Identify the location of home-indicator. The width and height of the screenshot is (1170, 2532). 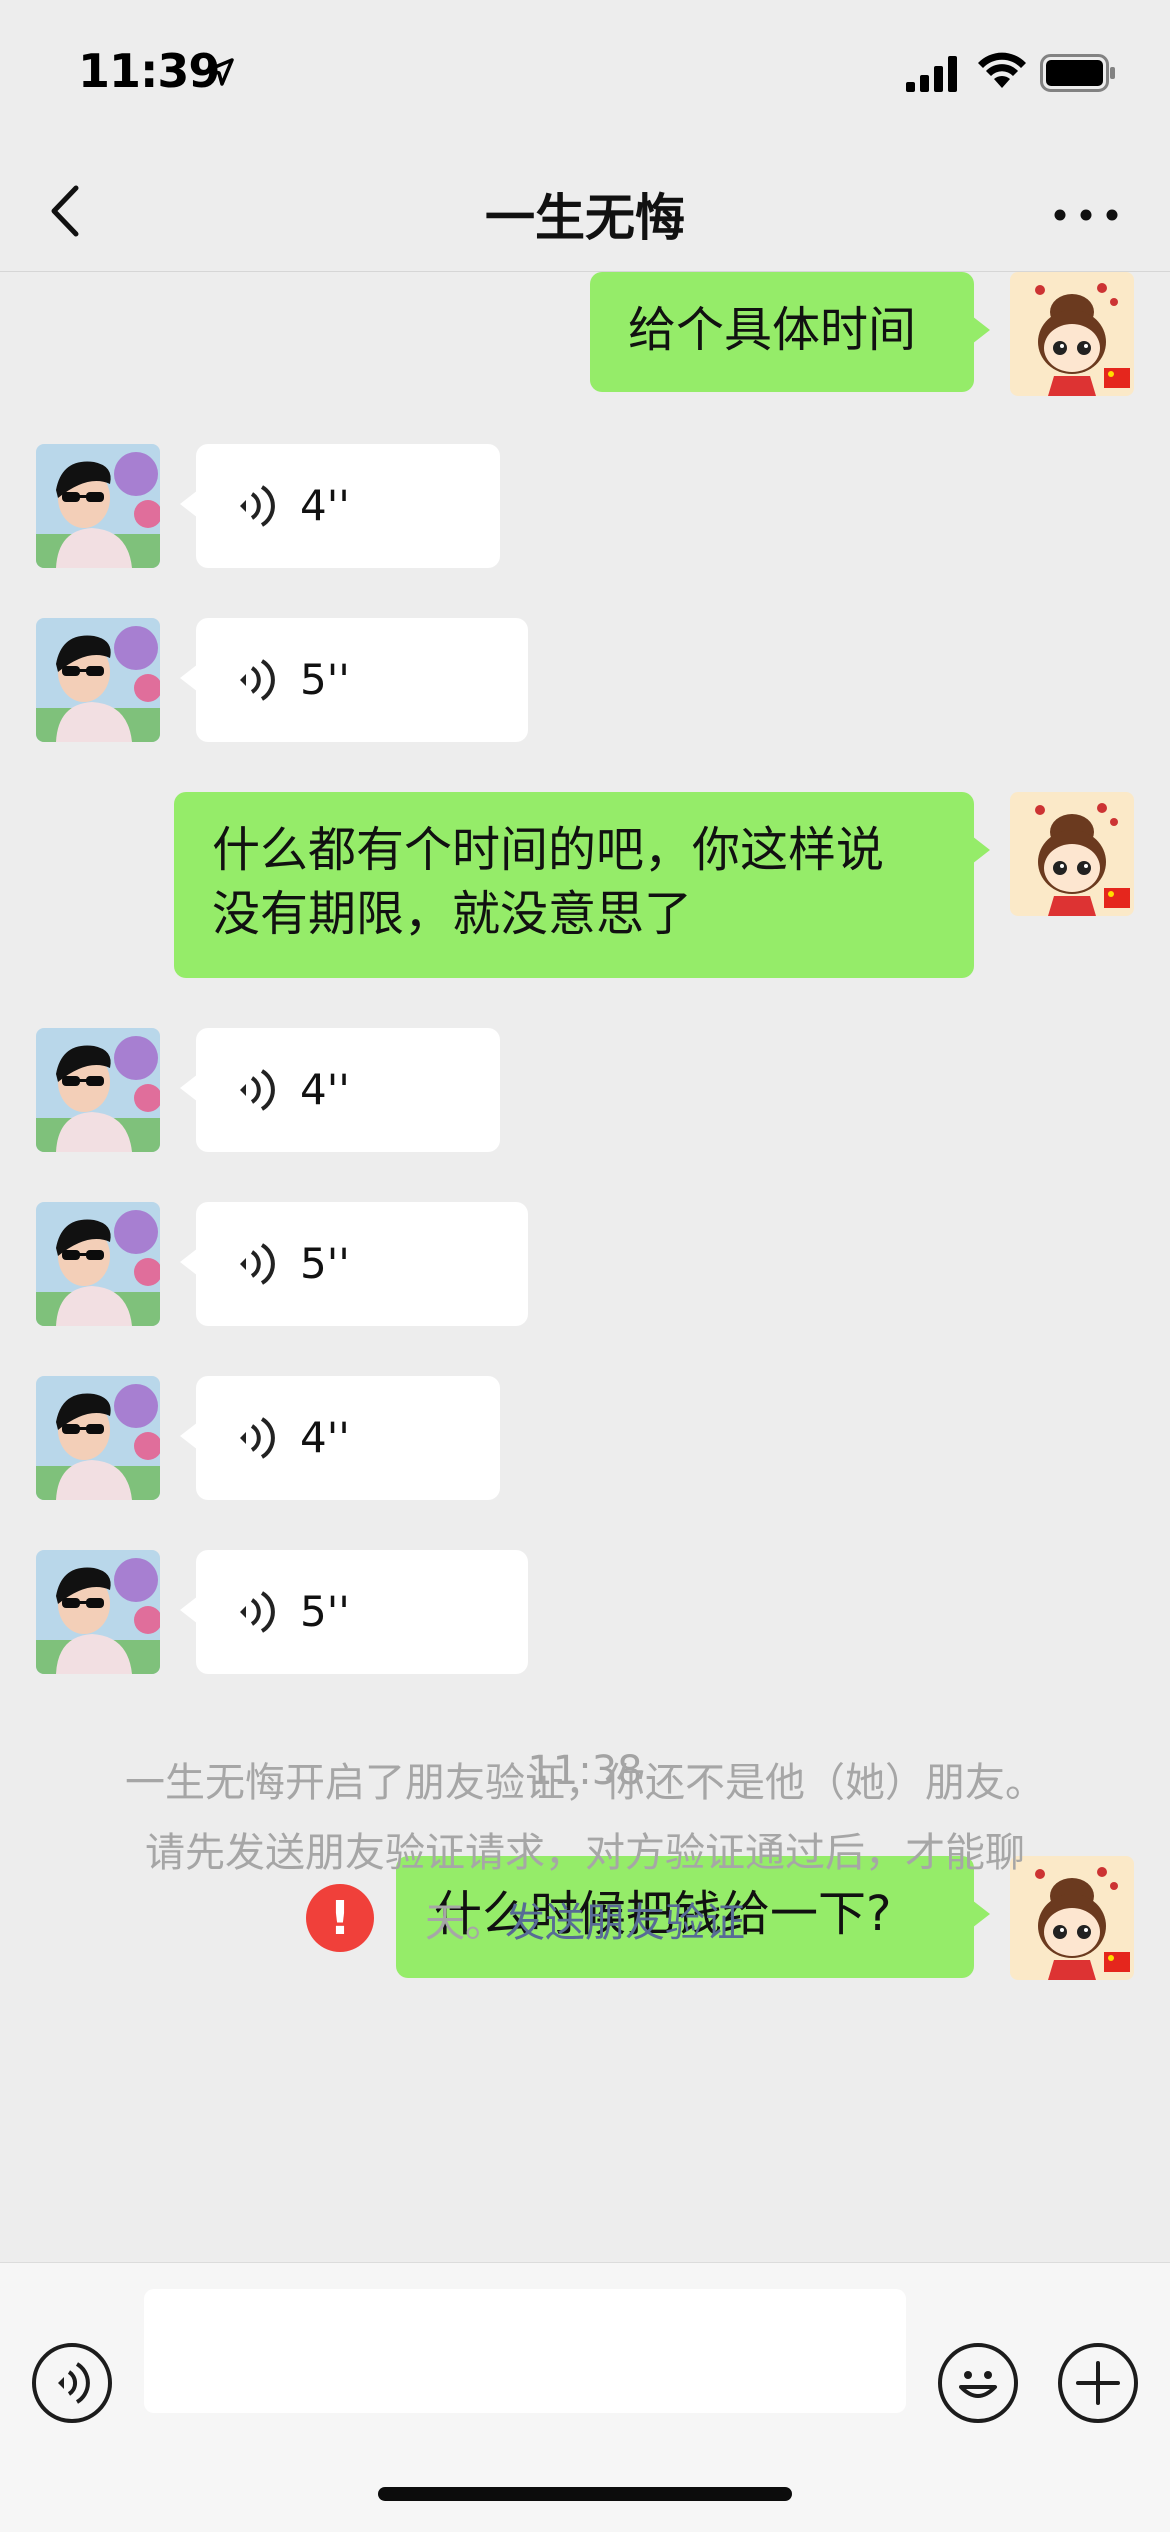
(585, 2494).